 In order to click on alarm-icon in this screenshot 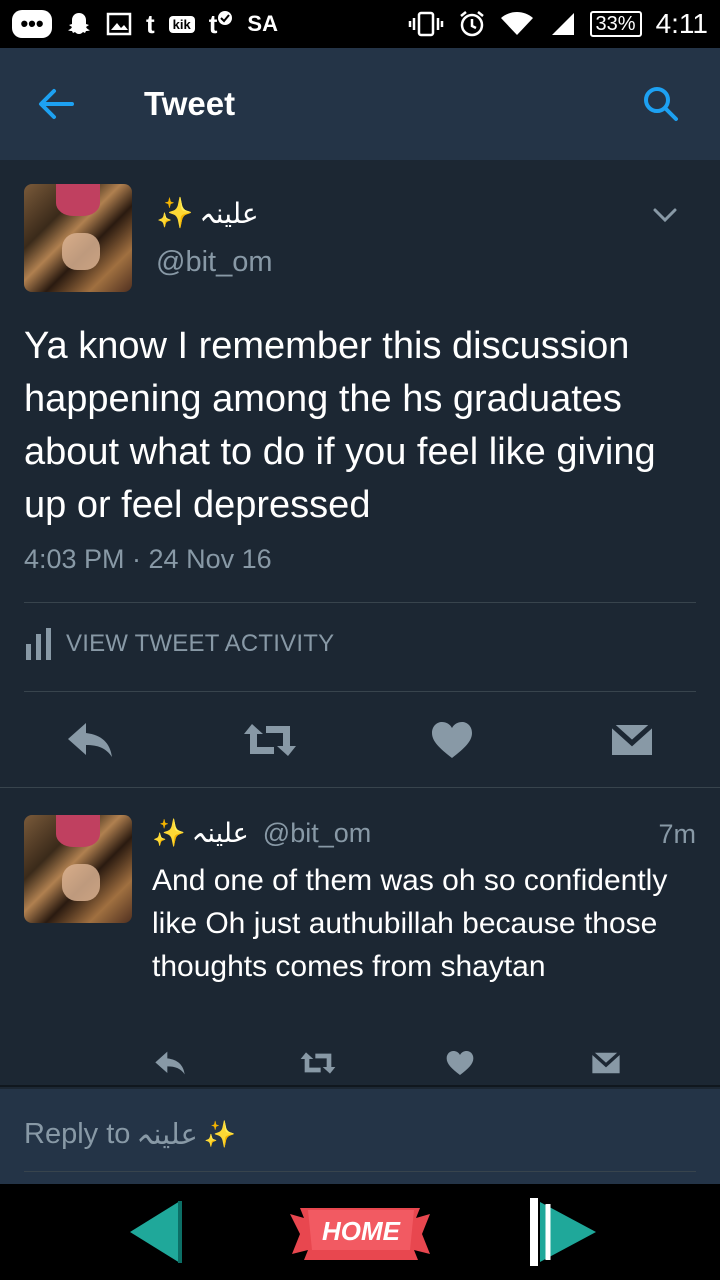, I will do `click(472, 24)`.